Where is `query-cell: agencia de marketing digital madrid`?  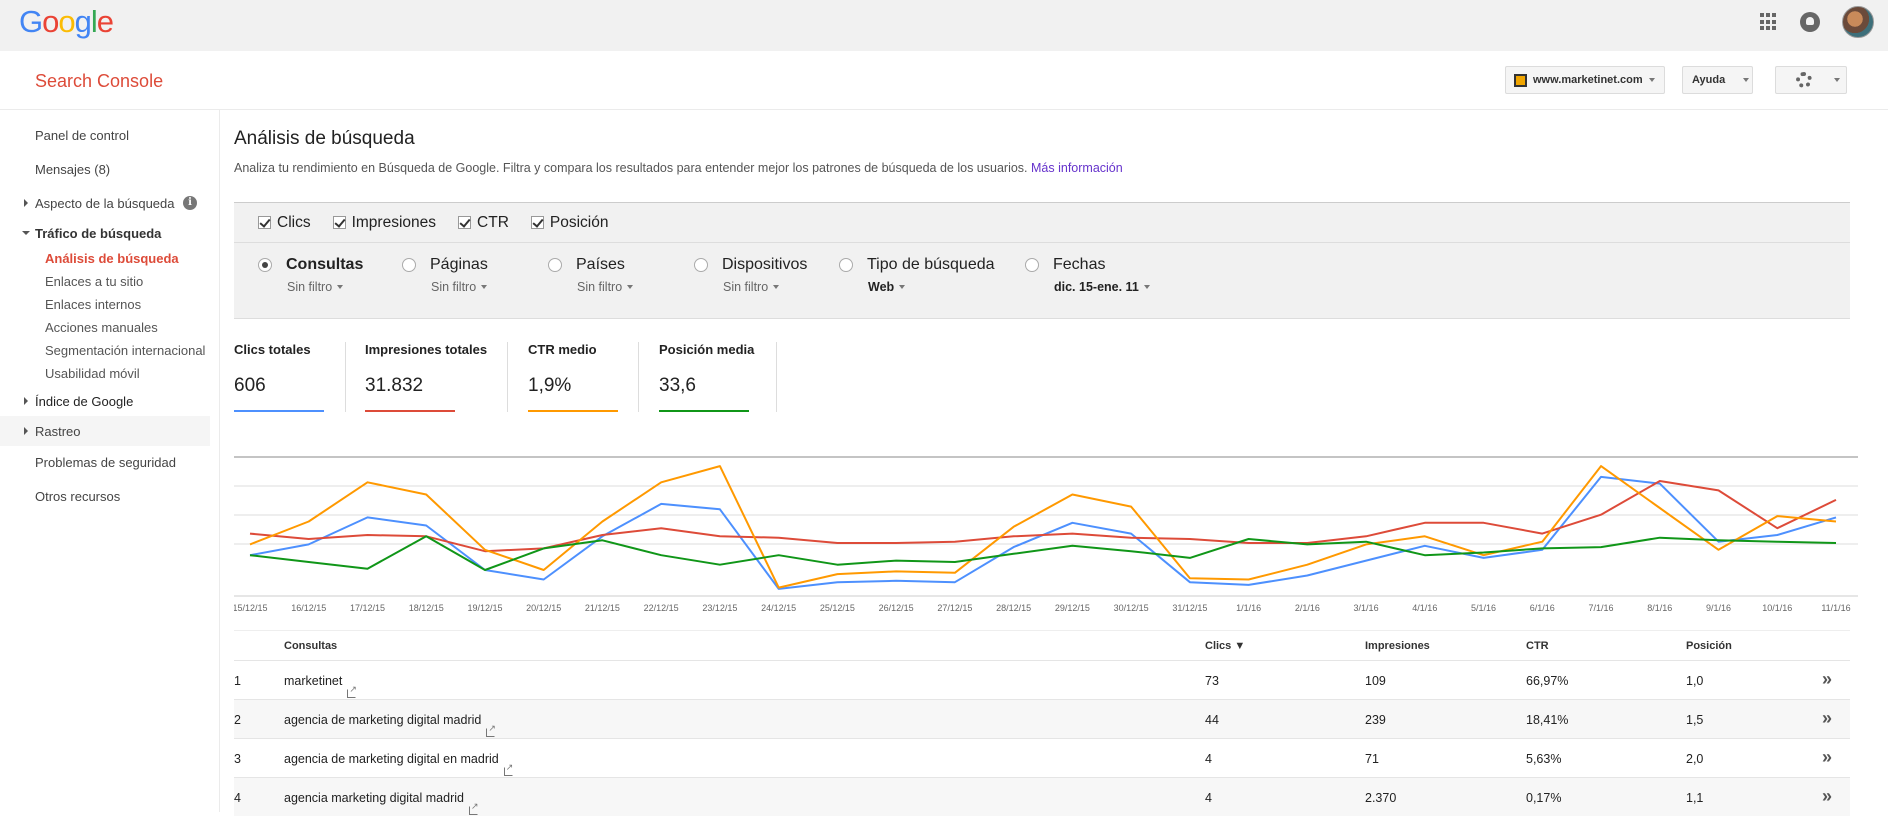
query-cell: agencia de marketing digital madrid is located at coordinates (390, 725).